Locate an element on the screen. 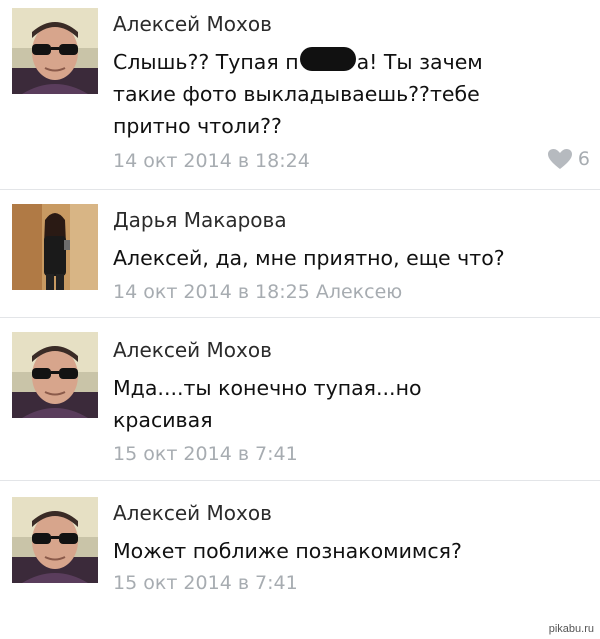  avatar-woman-image is located at coordinates (55, 247).